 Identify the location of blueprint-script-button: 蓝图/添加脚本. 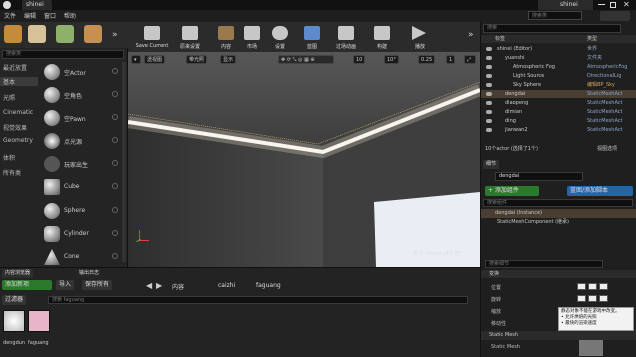
(600, 191).